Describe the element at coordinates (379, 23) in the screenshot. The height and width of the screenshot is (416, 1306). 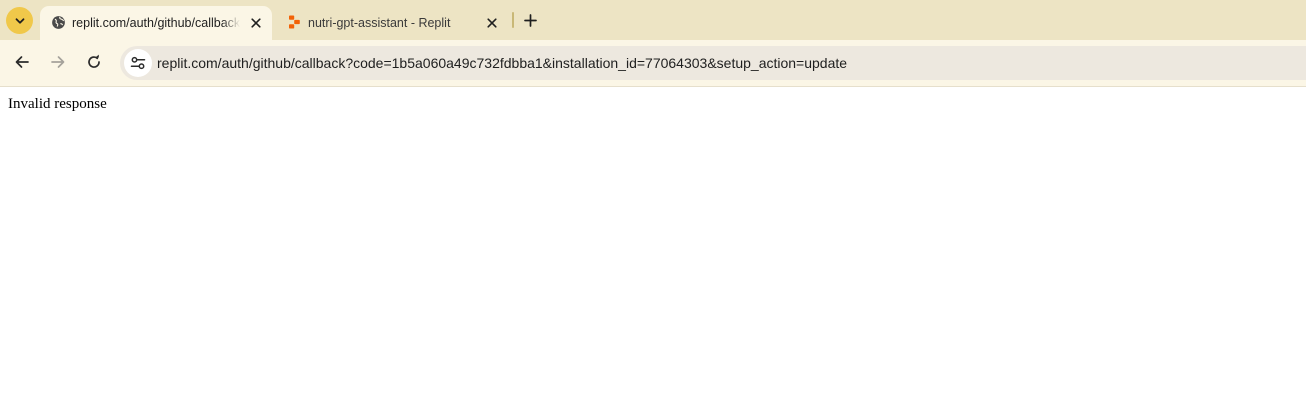
I see `tab-title: nutri-gpt-assistant - Replit` at that location.